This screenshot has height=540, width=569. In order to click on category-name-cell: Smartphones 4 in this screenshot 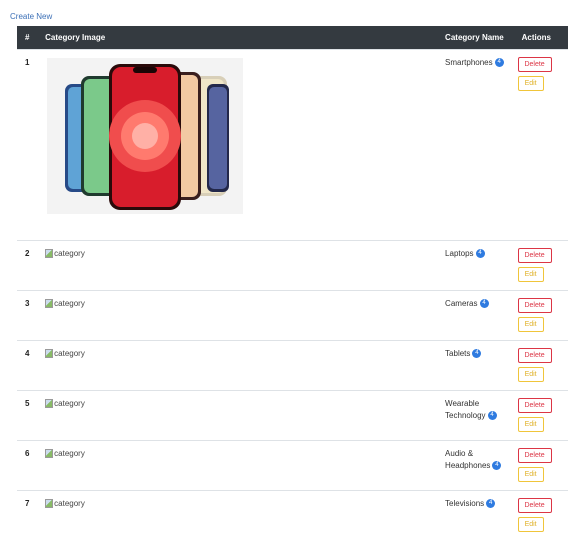, I will do `click(477, 144)`.